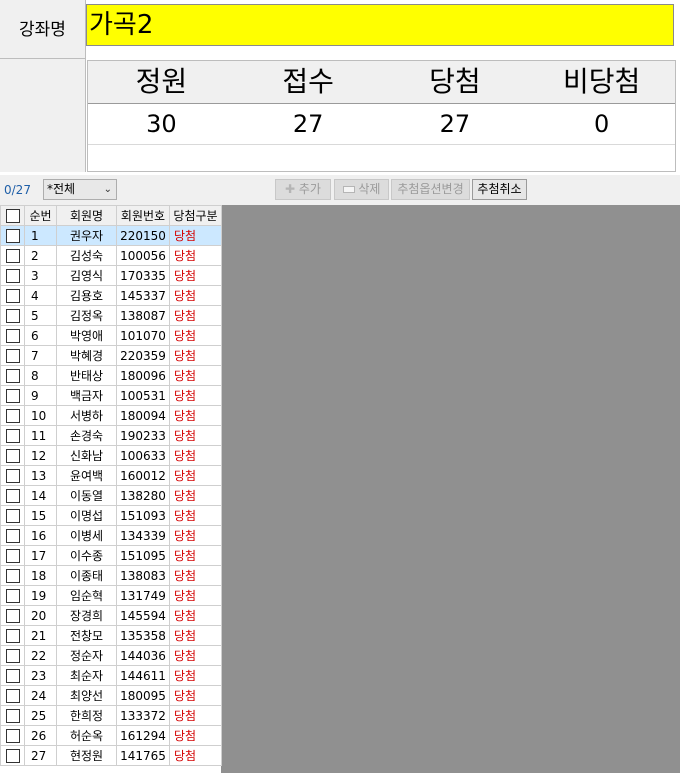 The image size is (680, 773). I want to click on delete-button: 삭제, so click(361, 189).